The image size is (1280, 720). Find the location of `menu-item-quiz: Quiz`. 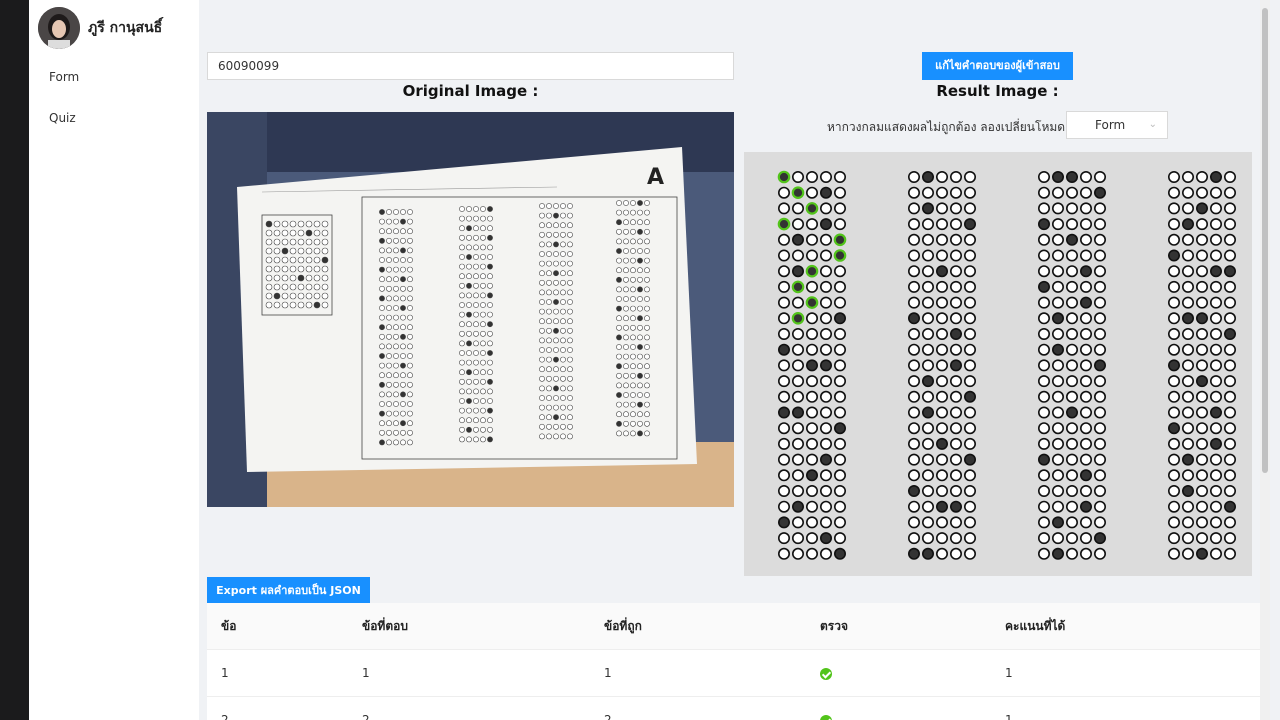

menu-item-quiz: Quiz is located at coordinates (62, 118).